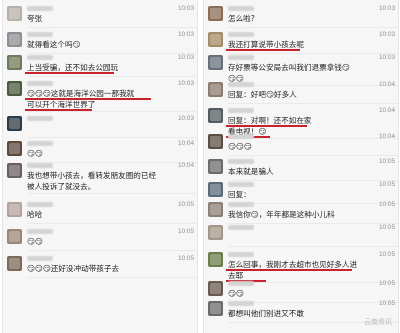 The width and height of the screenshot is (400, 333). I want to click on message-text: 夸张, so click(35, 18).